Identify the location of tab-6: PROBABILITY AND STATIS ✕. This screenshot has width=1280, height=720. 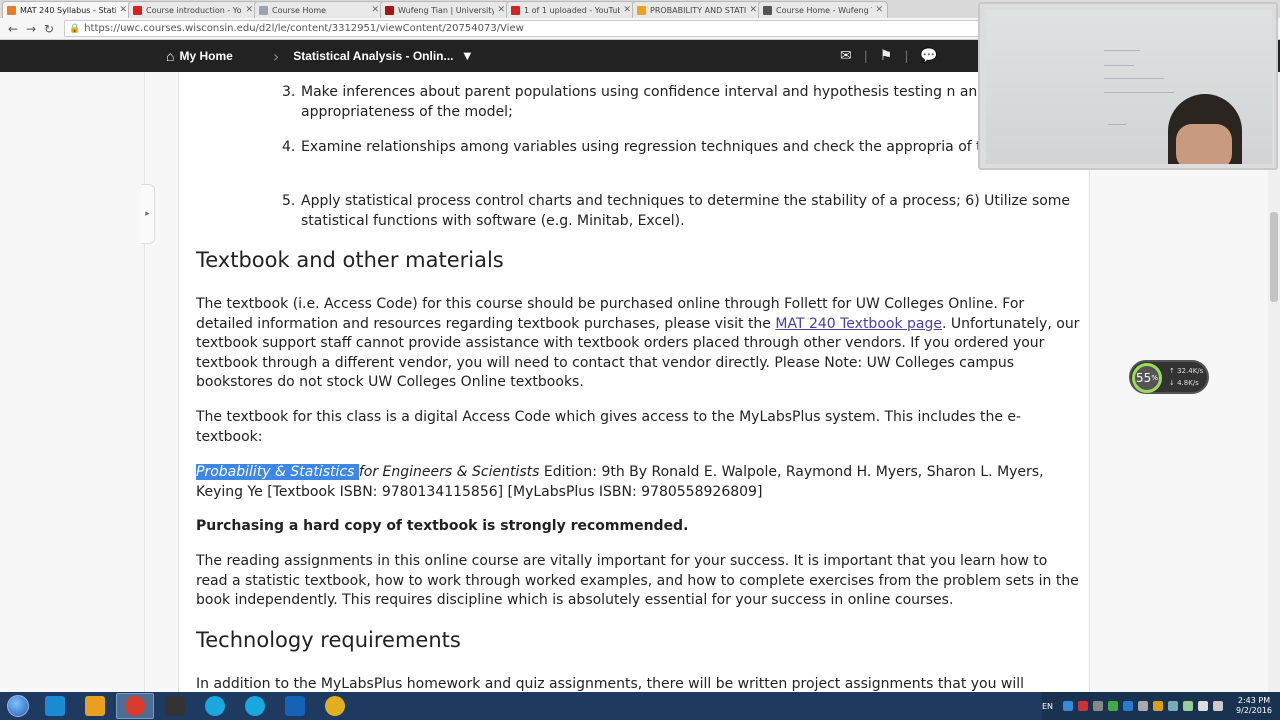
(697, 9).